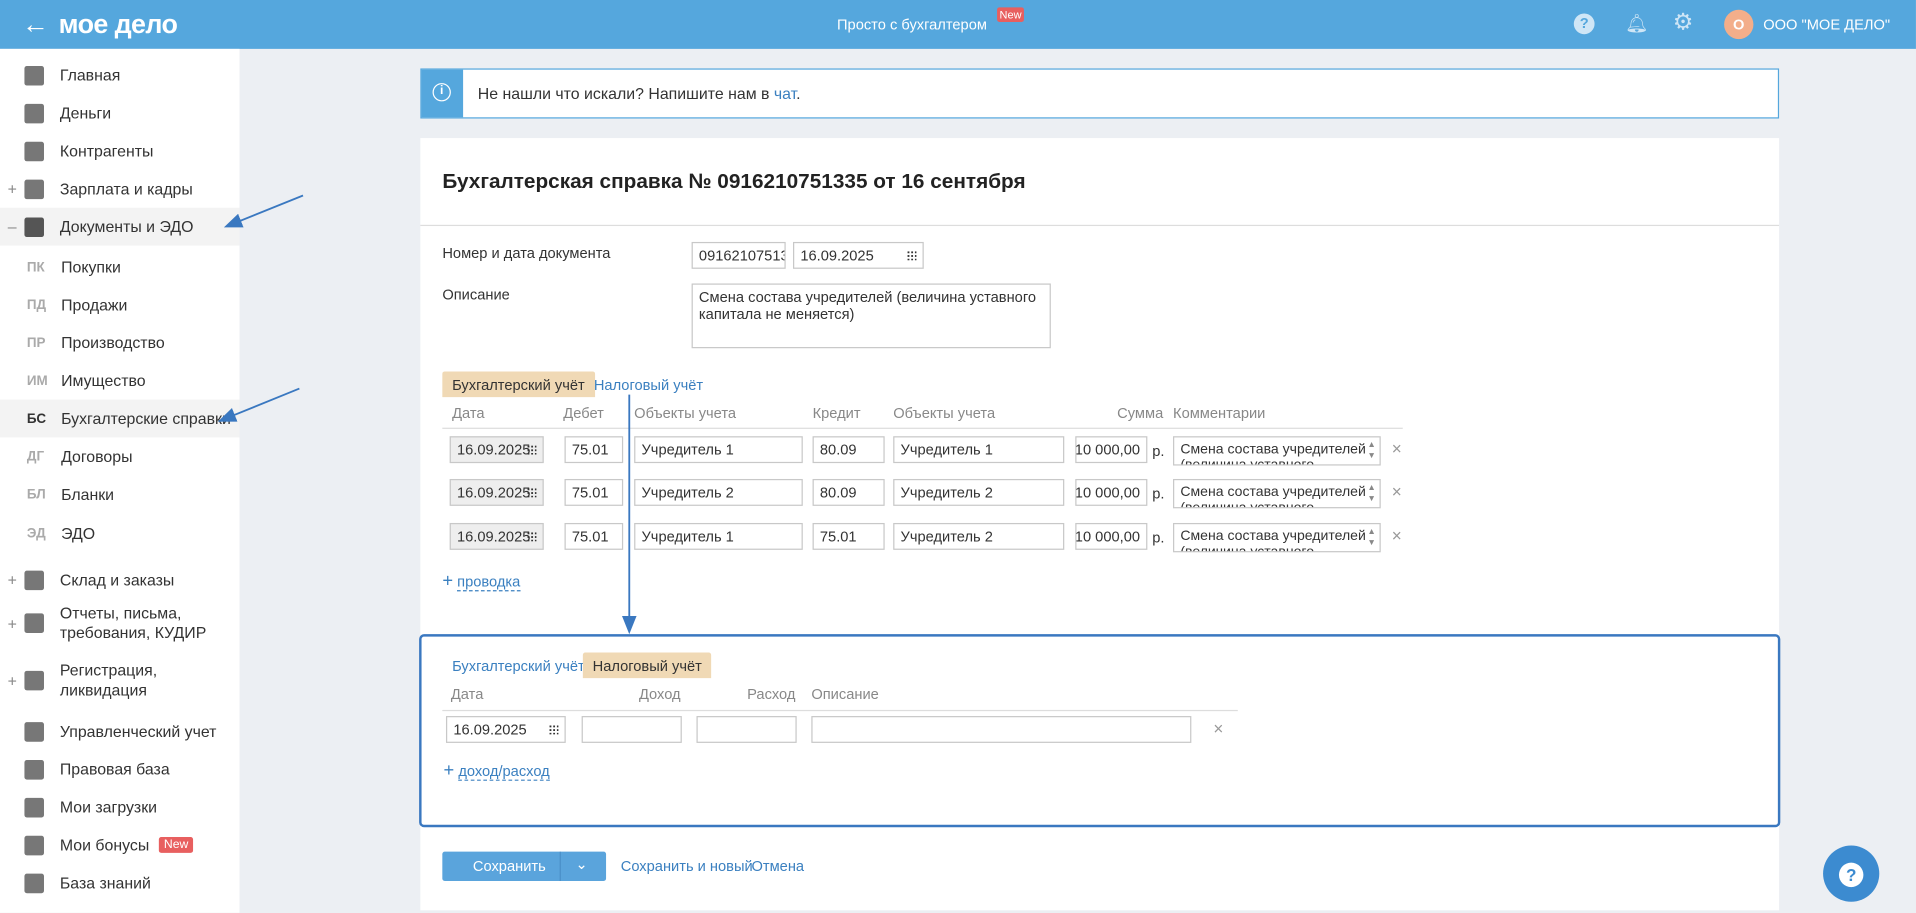  Describe the element at coordinates (119, 75) in the screenshot. I see `sidebar-item: Главная` at that location.